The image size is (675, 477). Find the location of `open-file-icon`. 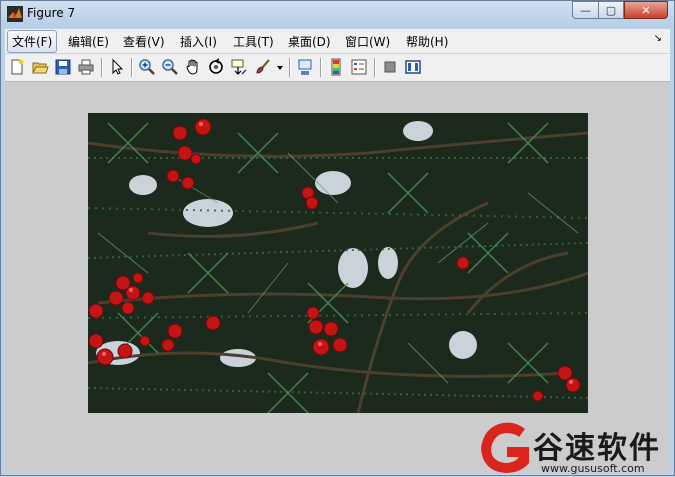

open-file-icon is located at coordinates (40, 67).